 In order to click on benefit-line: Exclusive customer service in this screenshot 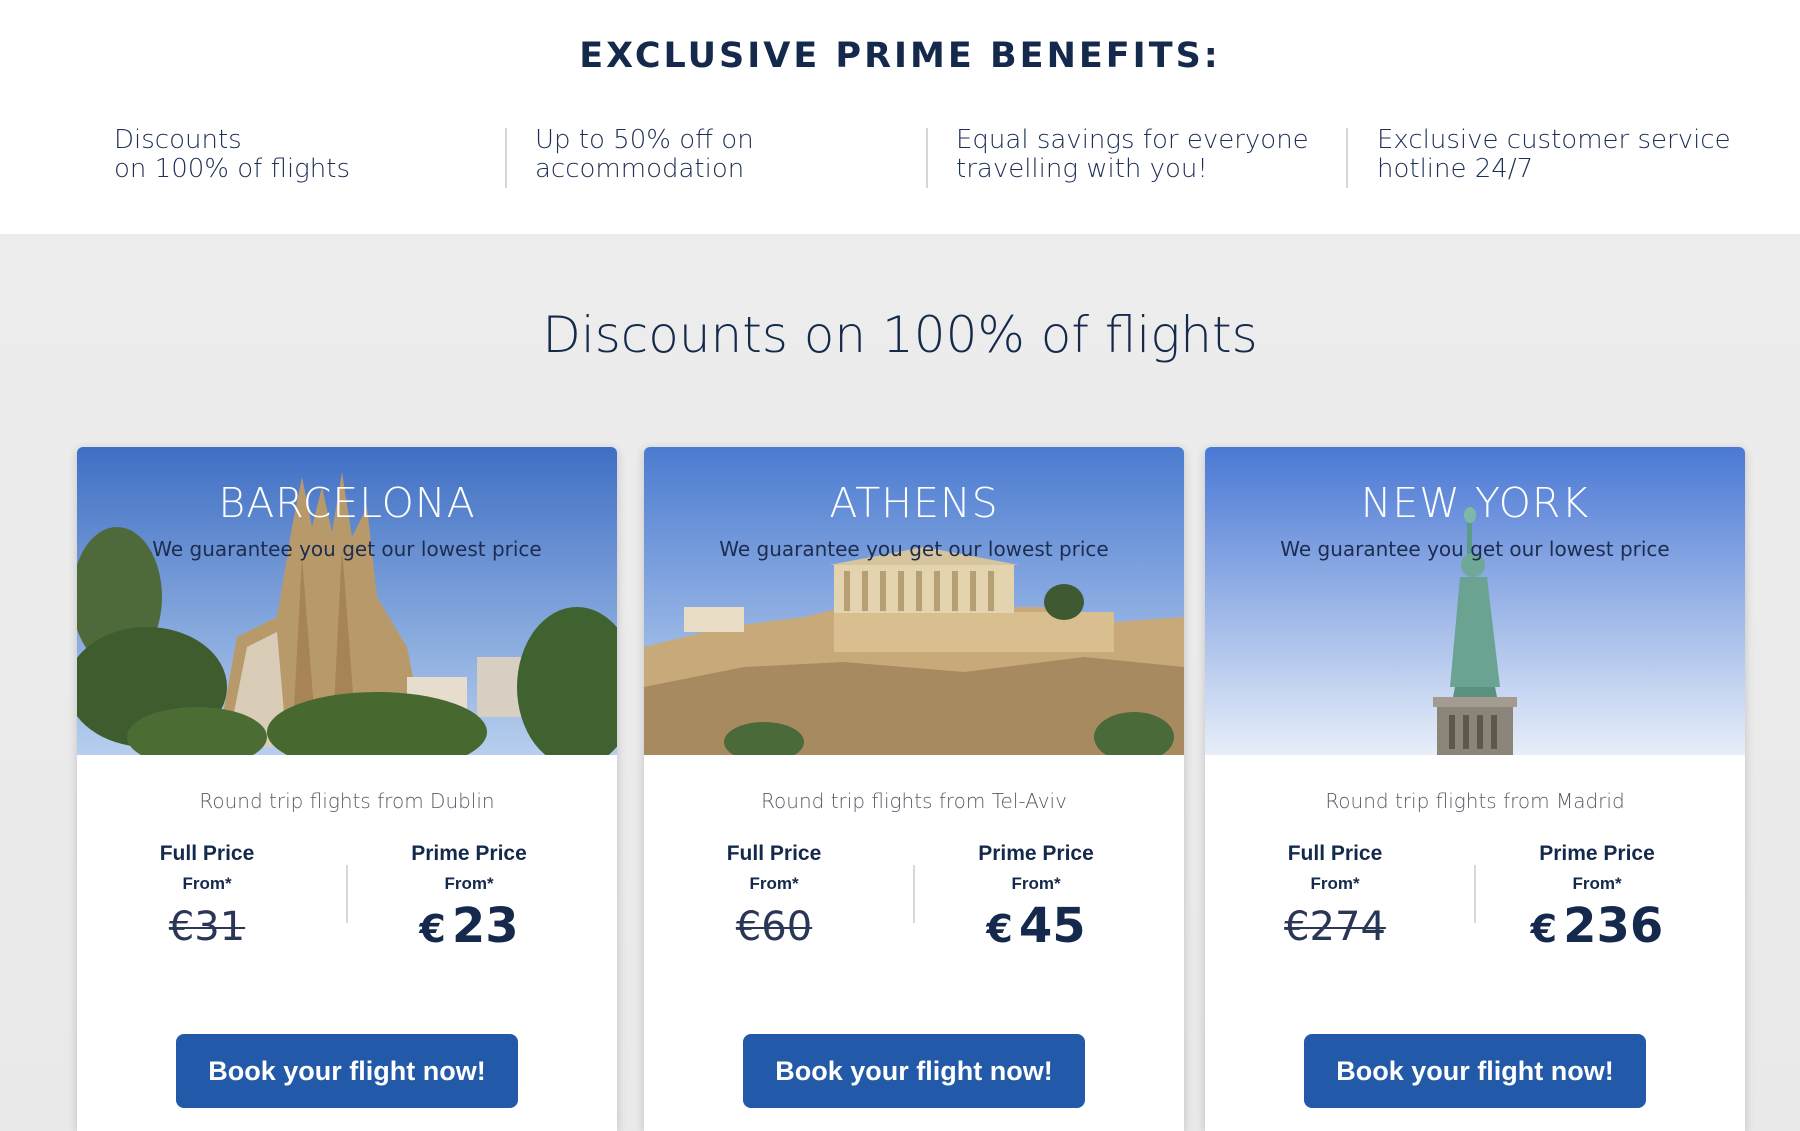, I will do `click(1554, 140)`.